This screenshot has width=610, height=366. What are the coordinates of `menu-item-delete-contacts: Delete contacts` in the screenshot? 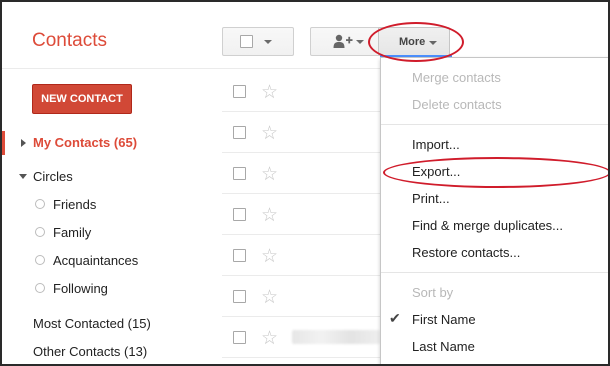 It's located at (457, 104).